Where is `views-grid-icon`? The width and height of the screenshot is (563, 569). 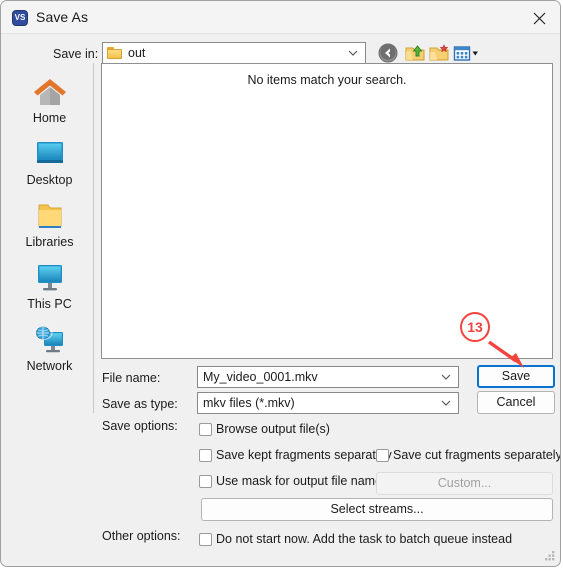 views-grid-icon is located at coordinates (465, 53).